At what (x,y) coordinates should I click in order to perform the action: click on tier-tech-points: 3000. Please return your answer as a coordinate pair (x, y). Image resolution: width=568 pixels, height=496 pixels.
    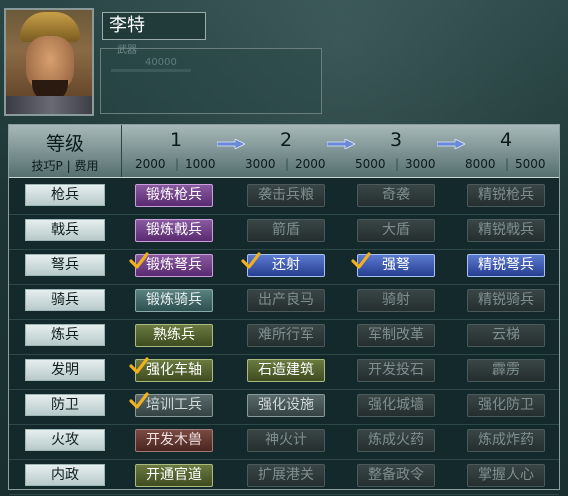
    Looking at the image, I should click on (260, 164).